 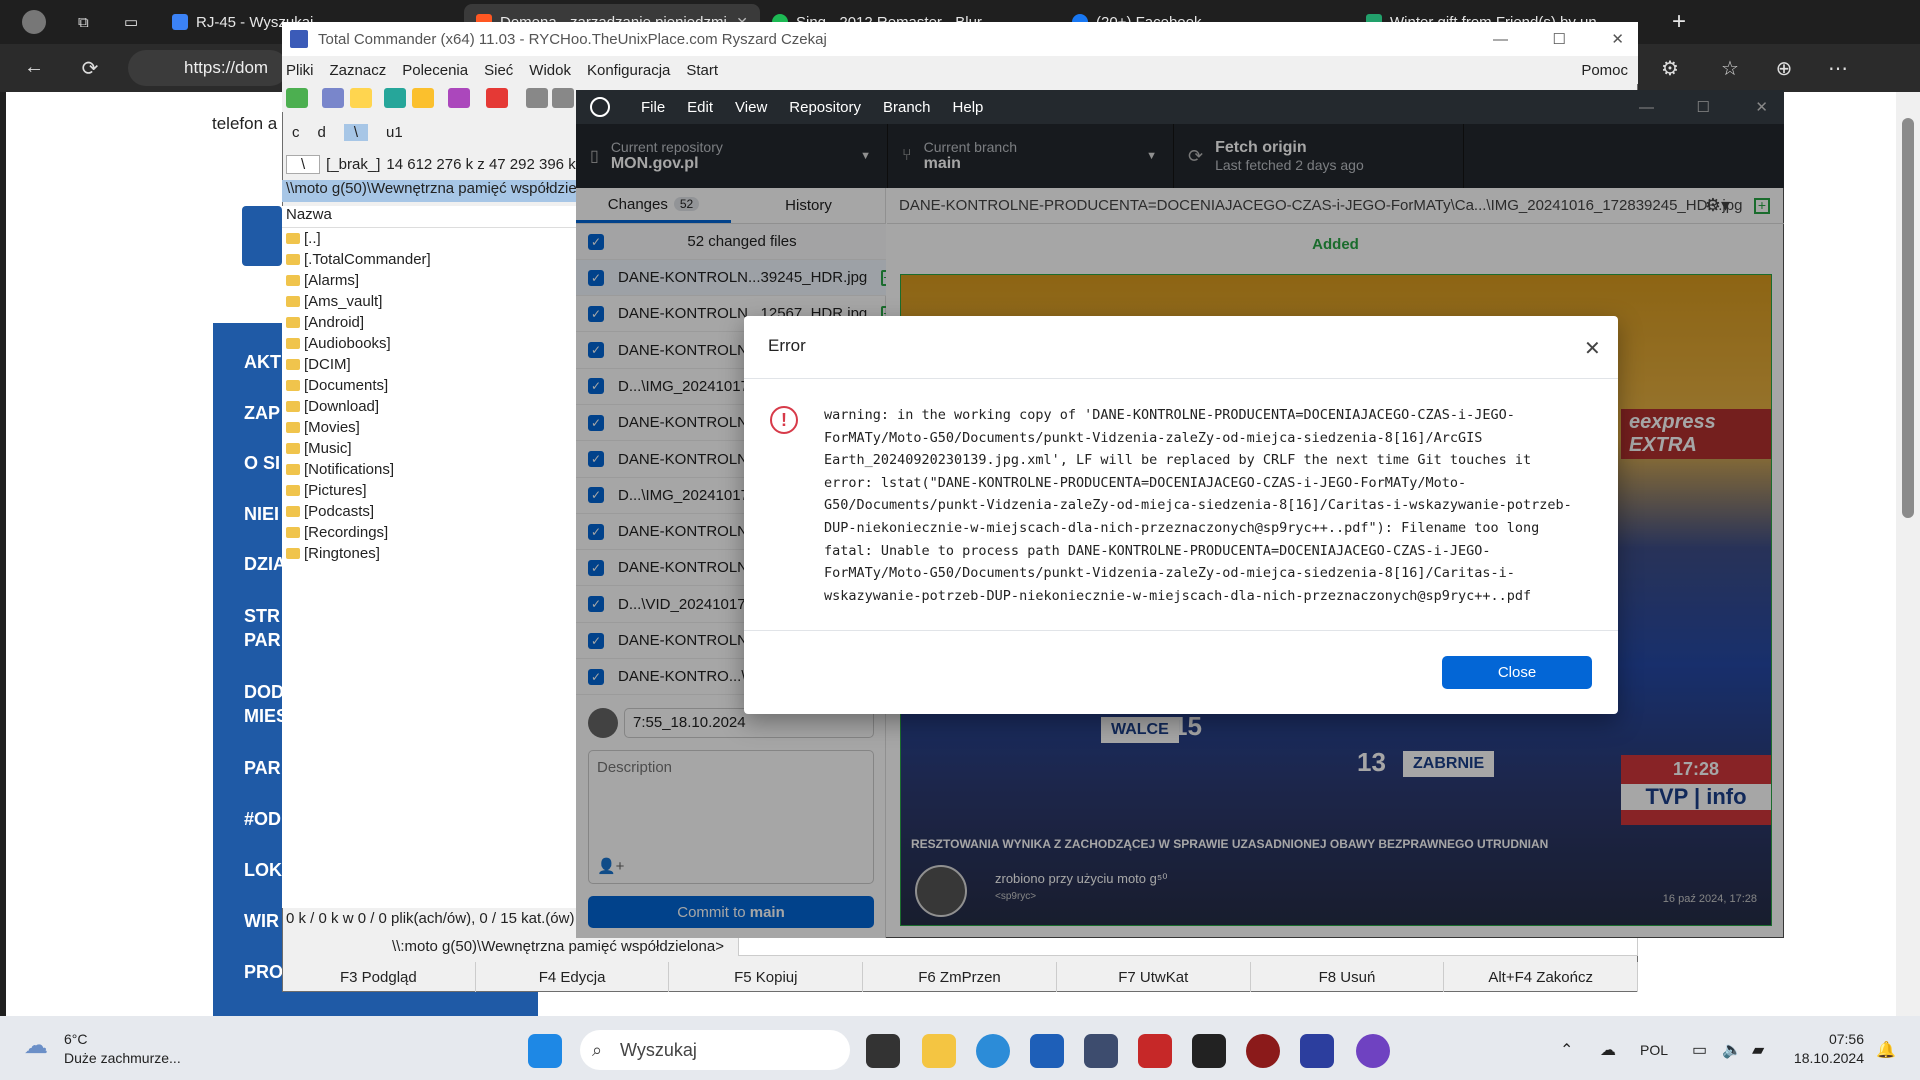 What do you see at coordinates (498, 70) in the screenshot?
I see `tc-menu-siec: Sieć` at bounding box center [498, 70].